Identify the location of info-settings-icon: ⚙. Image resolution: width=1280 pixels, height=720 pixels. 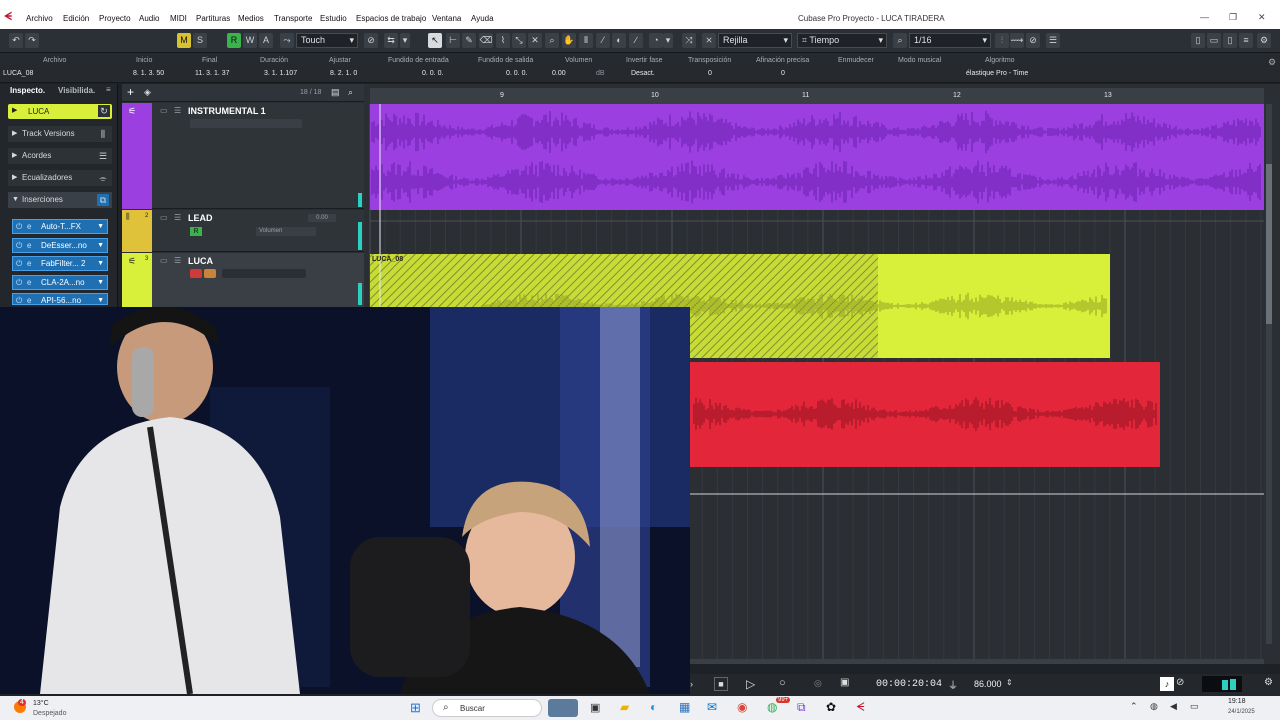
(1272, 62).